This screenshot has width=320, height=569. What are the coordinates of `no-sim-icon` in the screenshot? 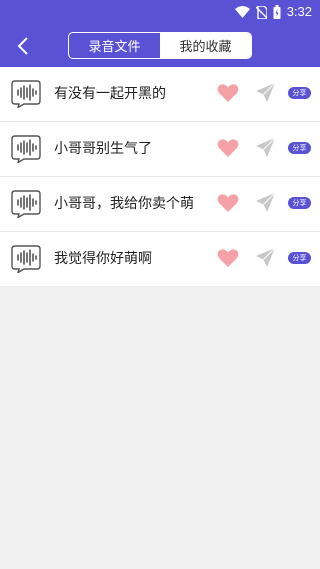 It's located at (261, 12).